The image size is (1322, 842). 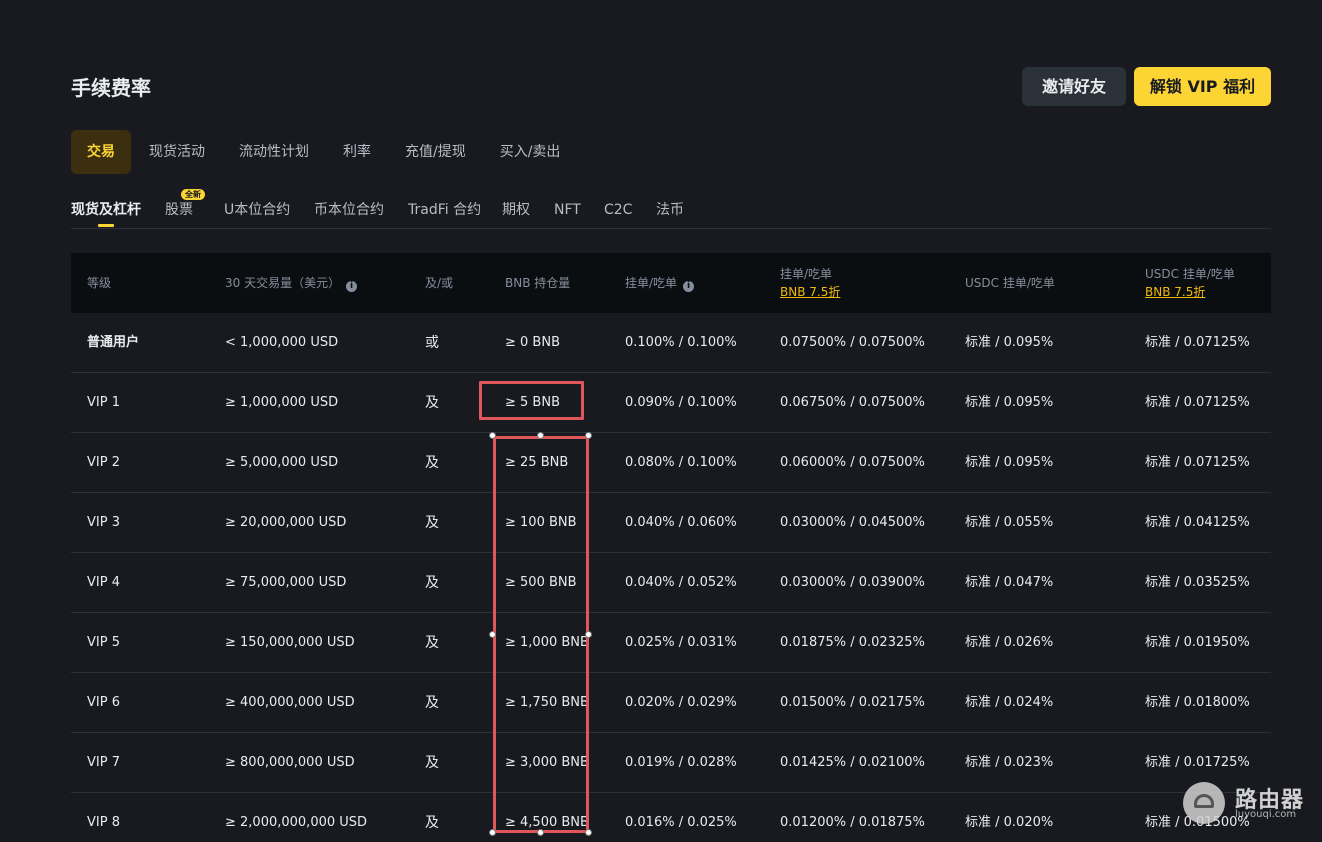 I want to click on cell-usdc: 标准 / 0.024%, so click(x=1009, y=702).